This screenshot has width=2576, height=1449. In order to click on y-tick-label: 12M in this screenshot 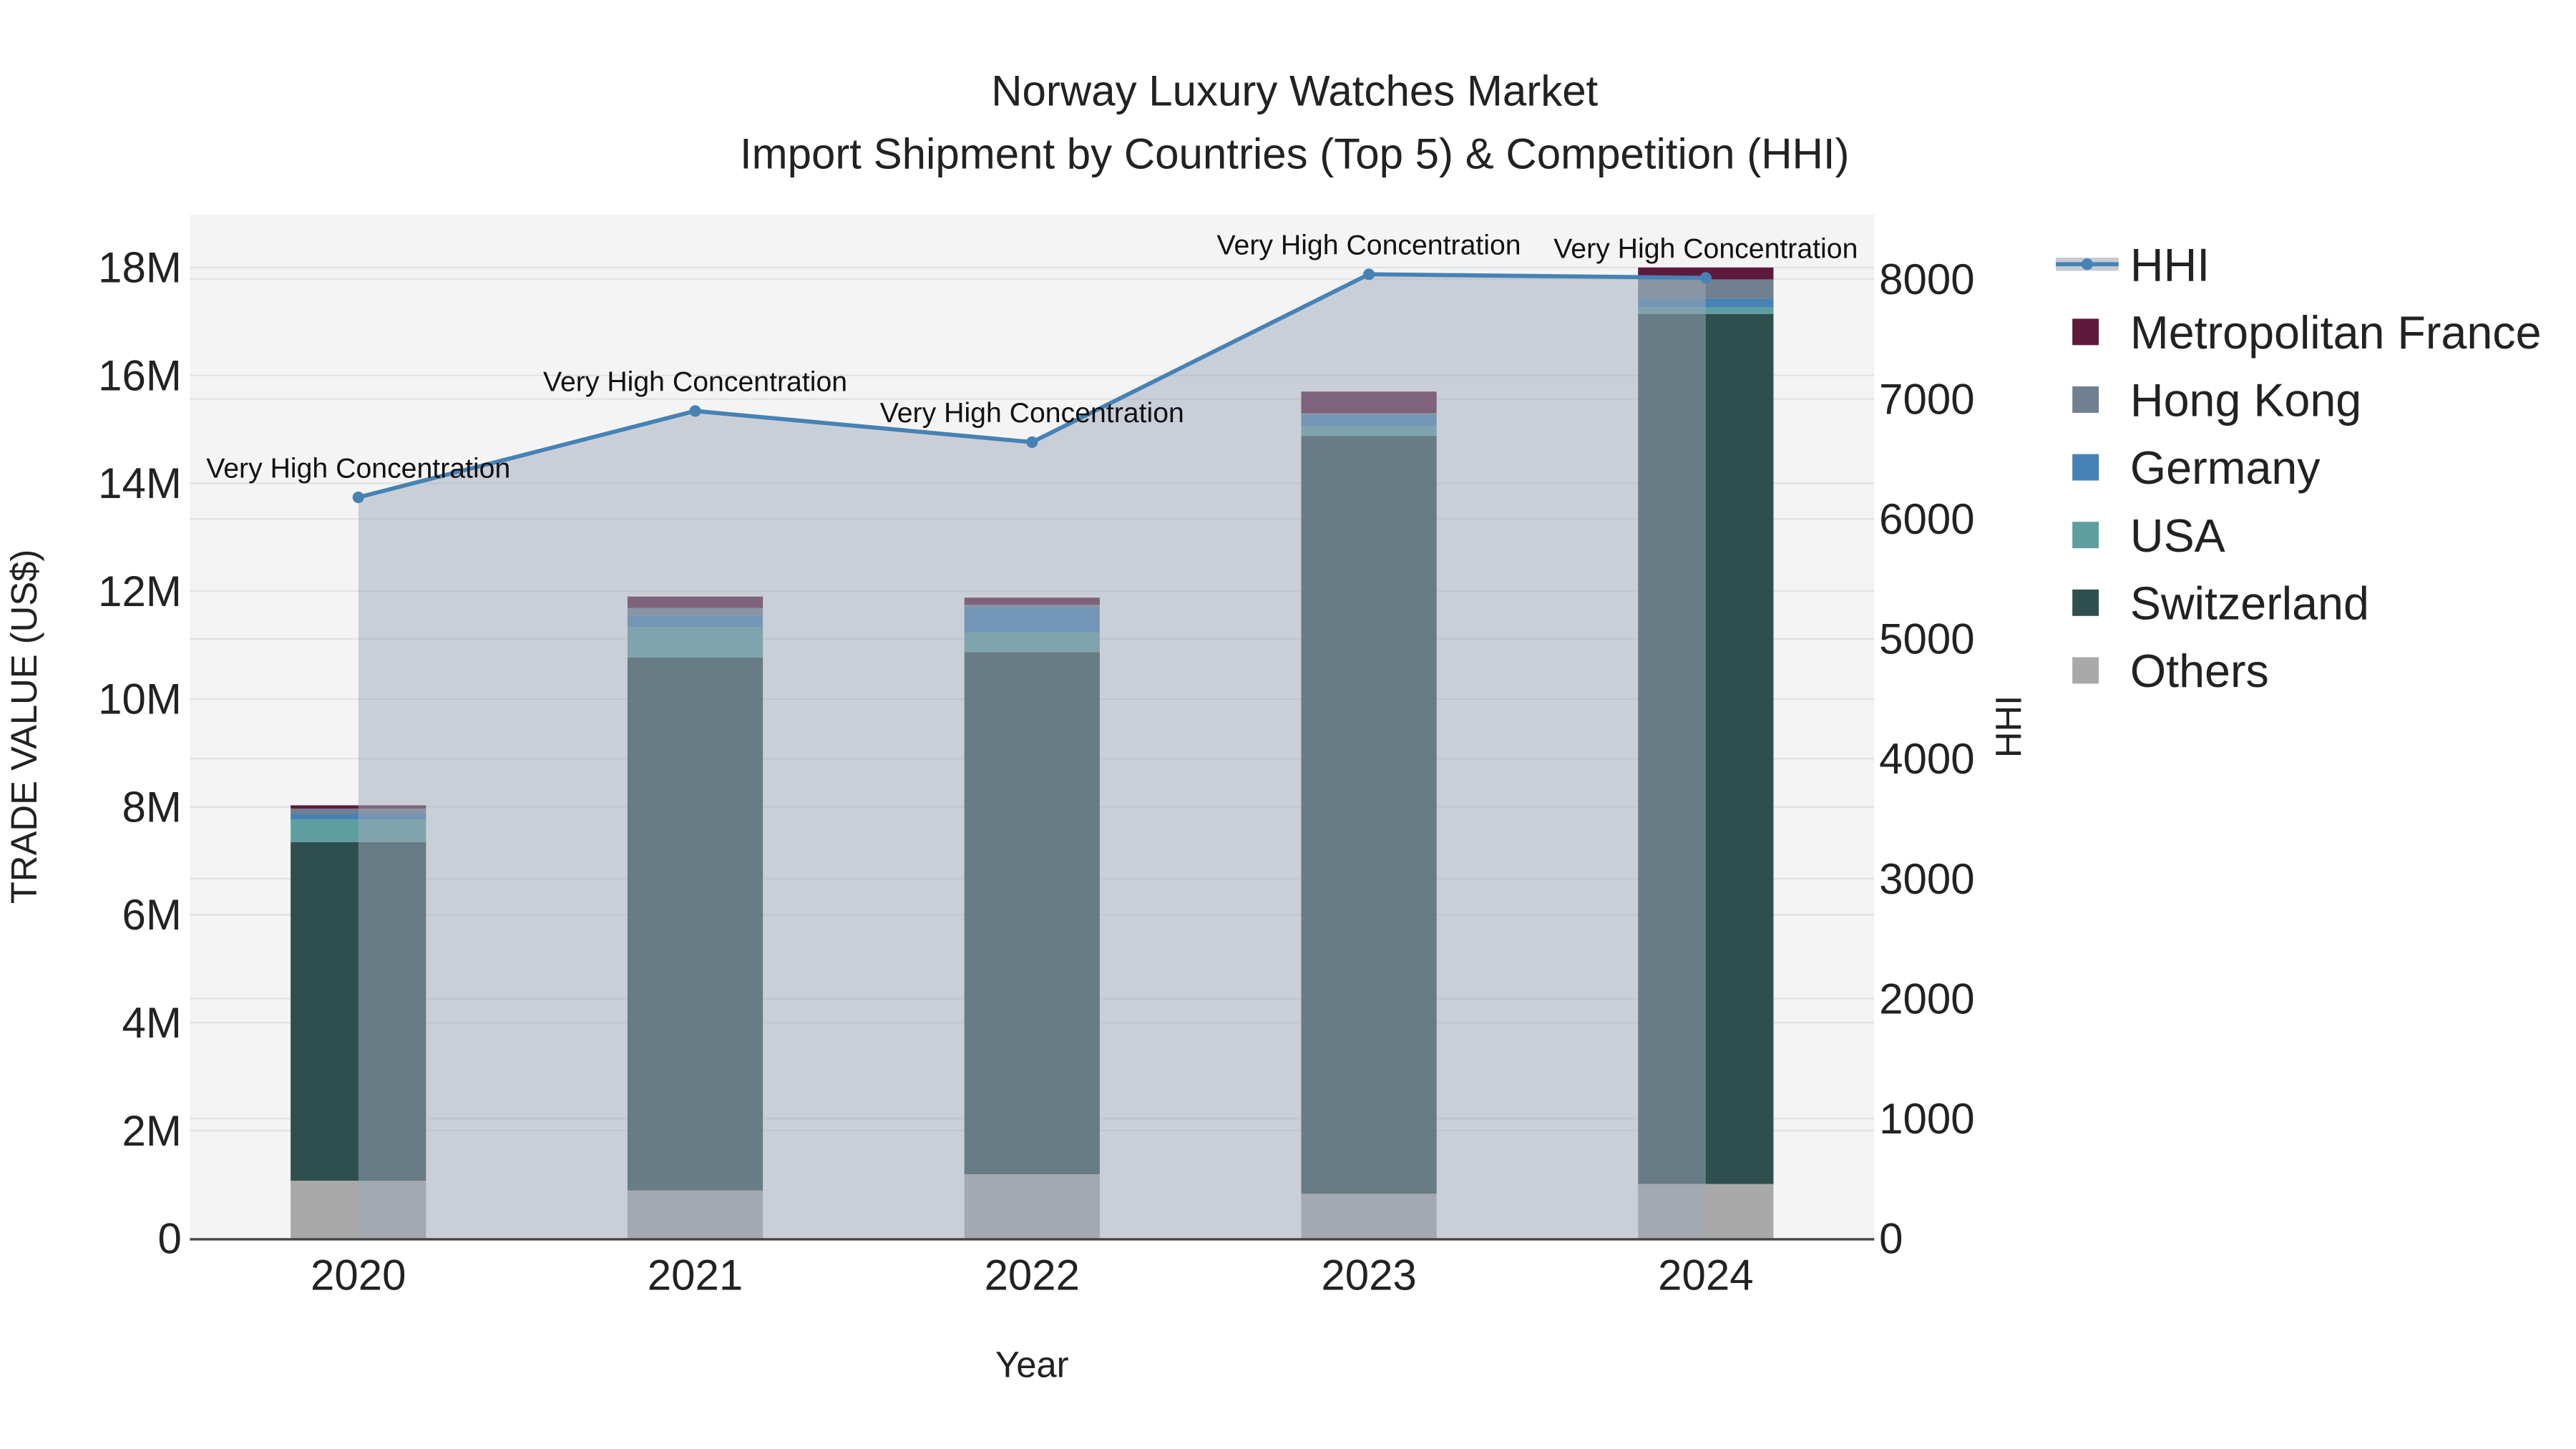, I will do `click(140, 591)`.